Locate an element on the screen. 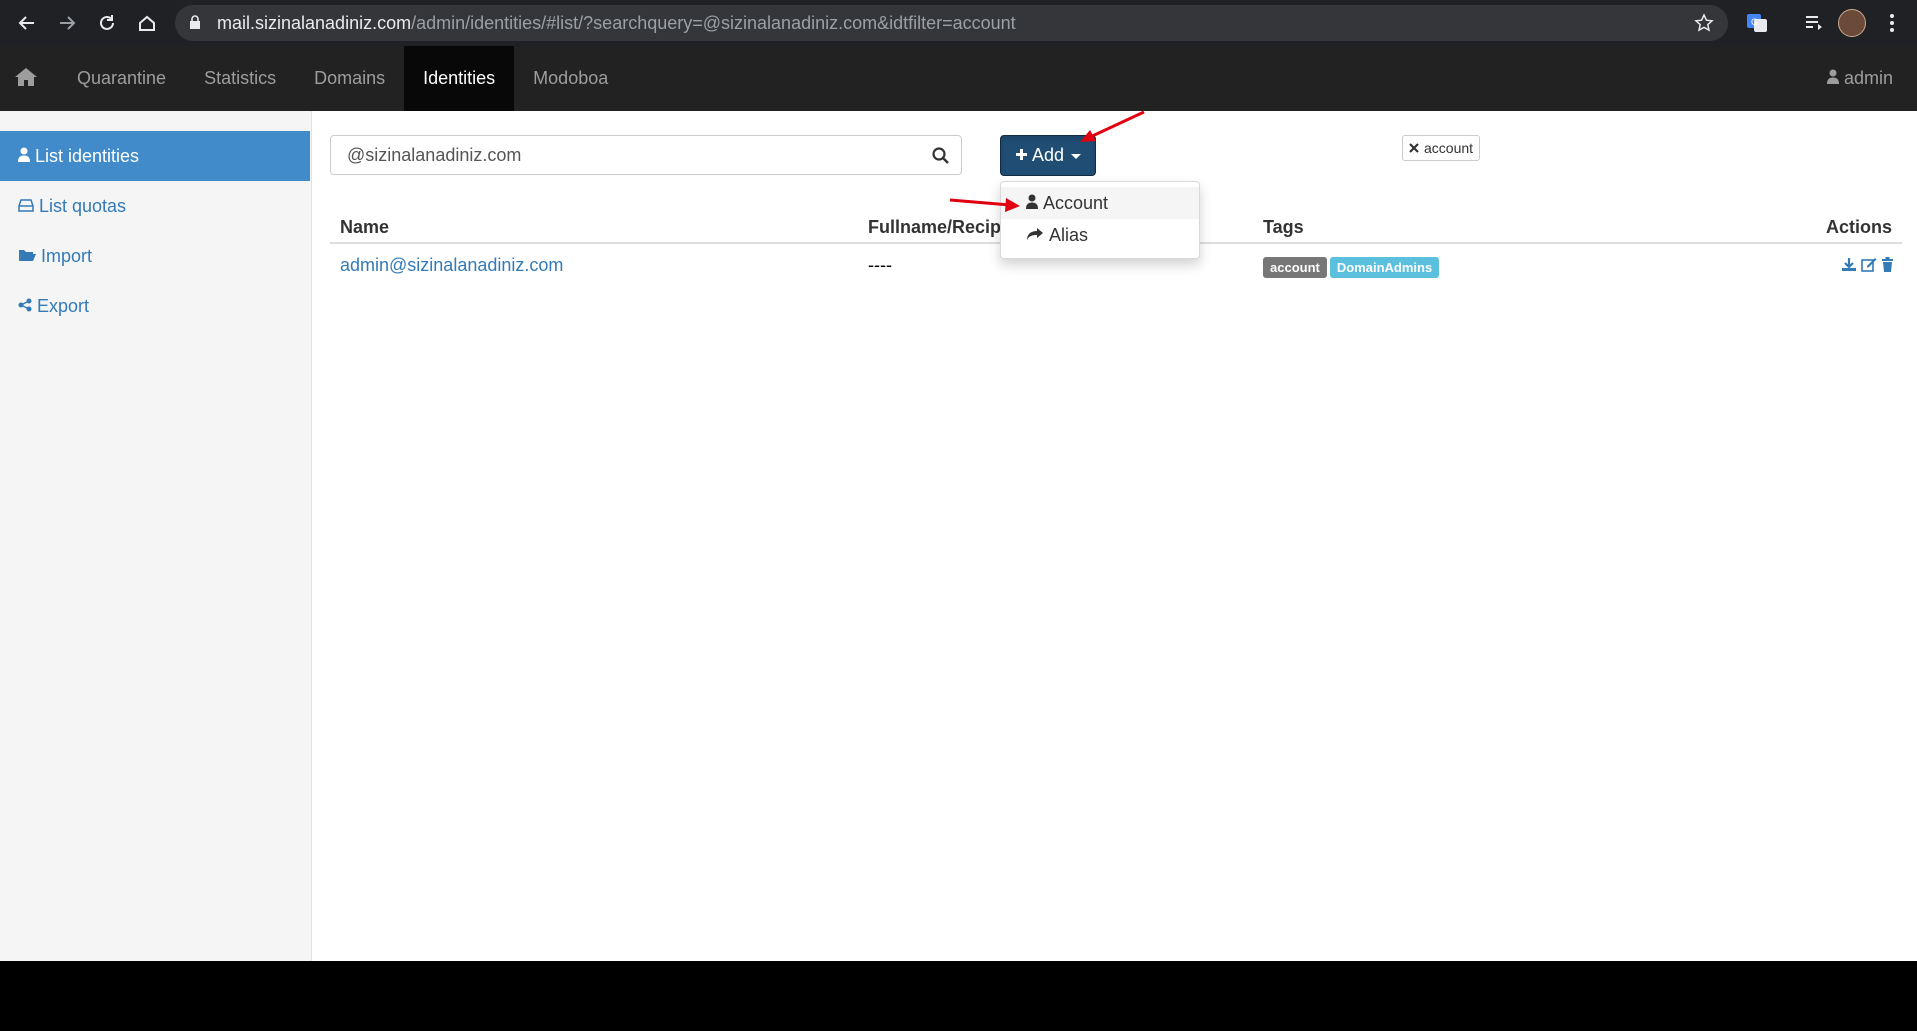 The height and width of the screenshot is (1031, 1917). menu-item-label: Account is located at coordinates (1076, 202).